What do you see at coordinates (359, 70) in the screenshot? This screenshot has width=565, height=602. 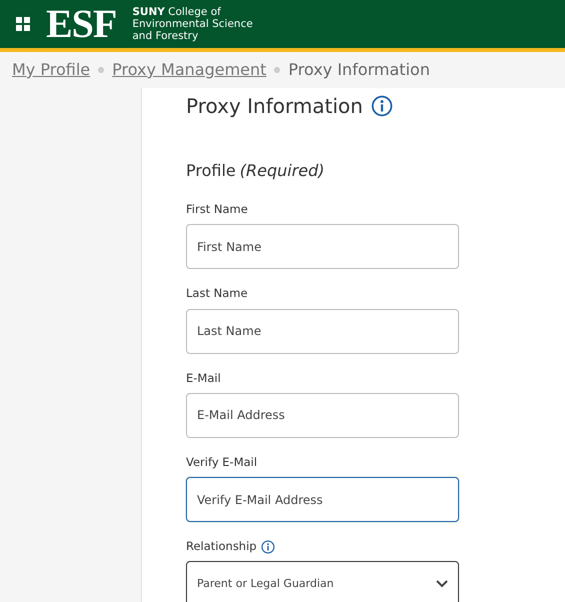 I see `breadcrumb-current: Proxy Information` at bounding box center [359, 70].